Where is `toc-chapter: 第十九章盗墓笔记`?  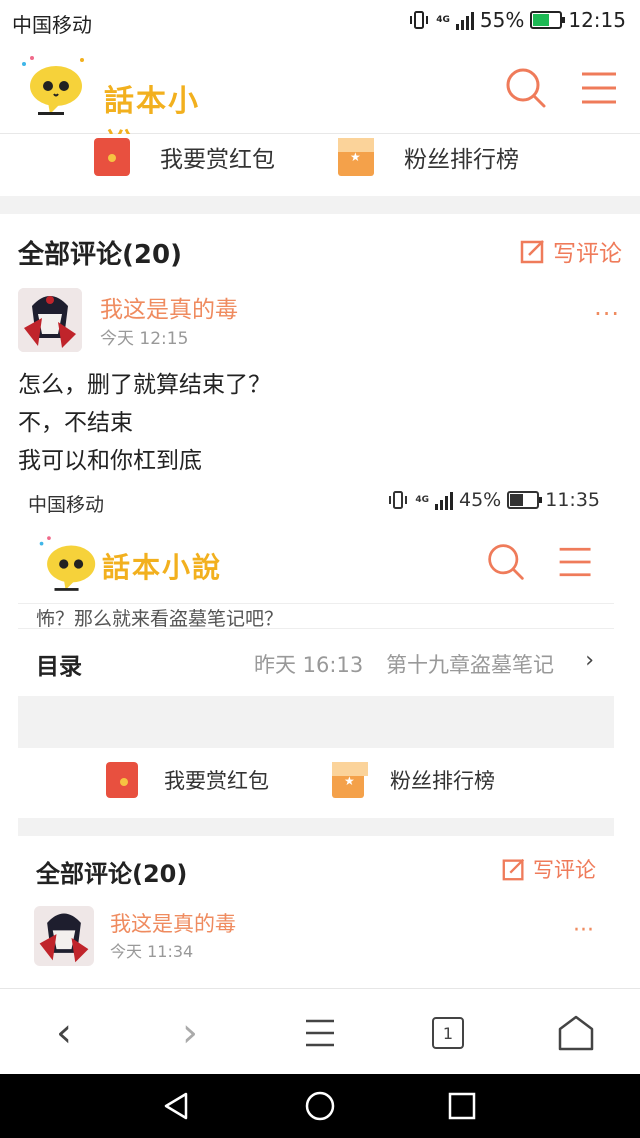
toc-chapter: 第十九章盗墓笔记 is located at coordinates (470, 665).